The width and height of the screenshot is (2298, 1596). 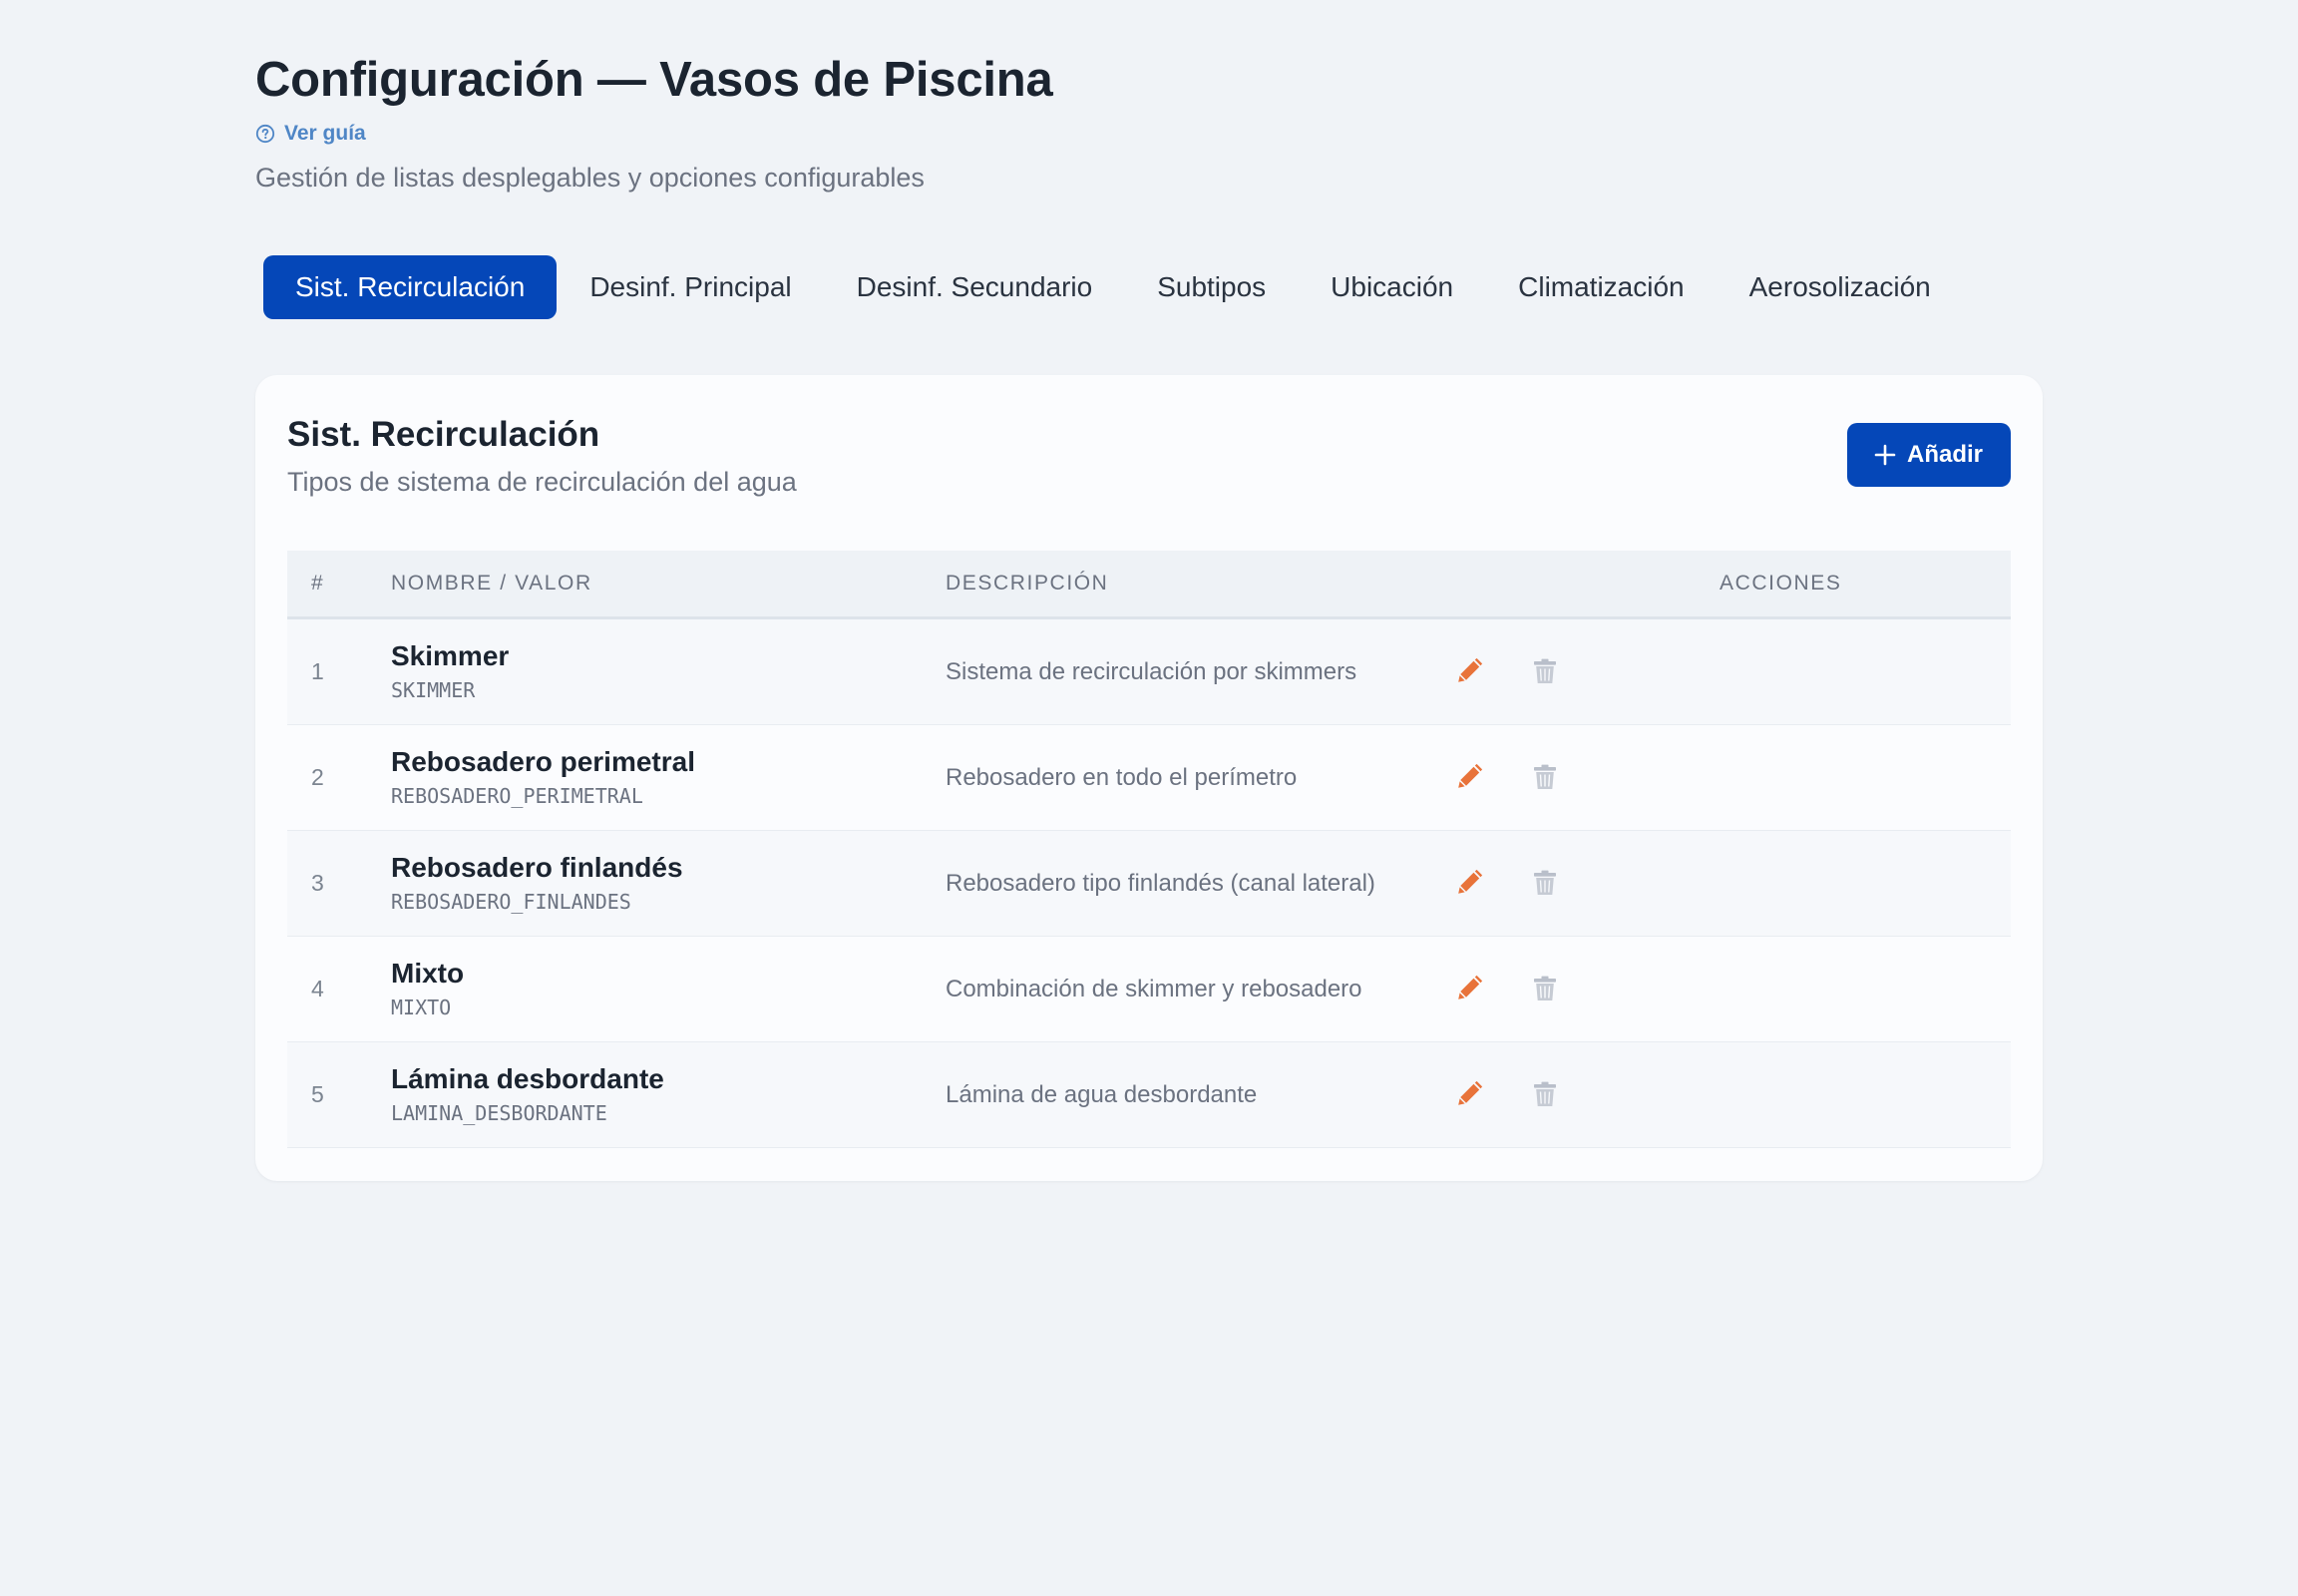 What do you see at coordinates (1392, 287) in the screenshot?
I see `tab-ubicacion: Ubicación` at bounding box center [1392, 287].